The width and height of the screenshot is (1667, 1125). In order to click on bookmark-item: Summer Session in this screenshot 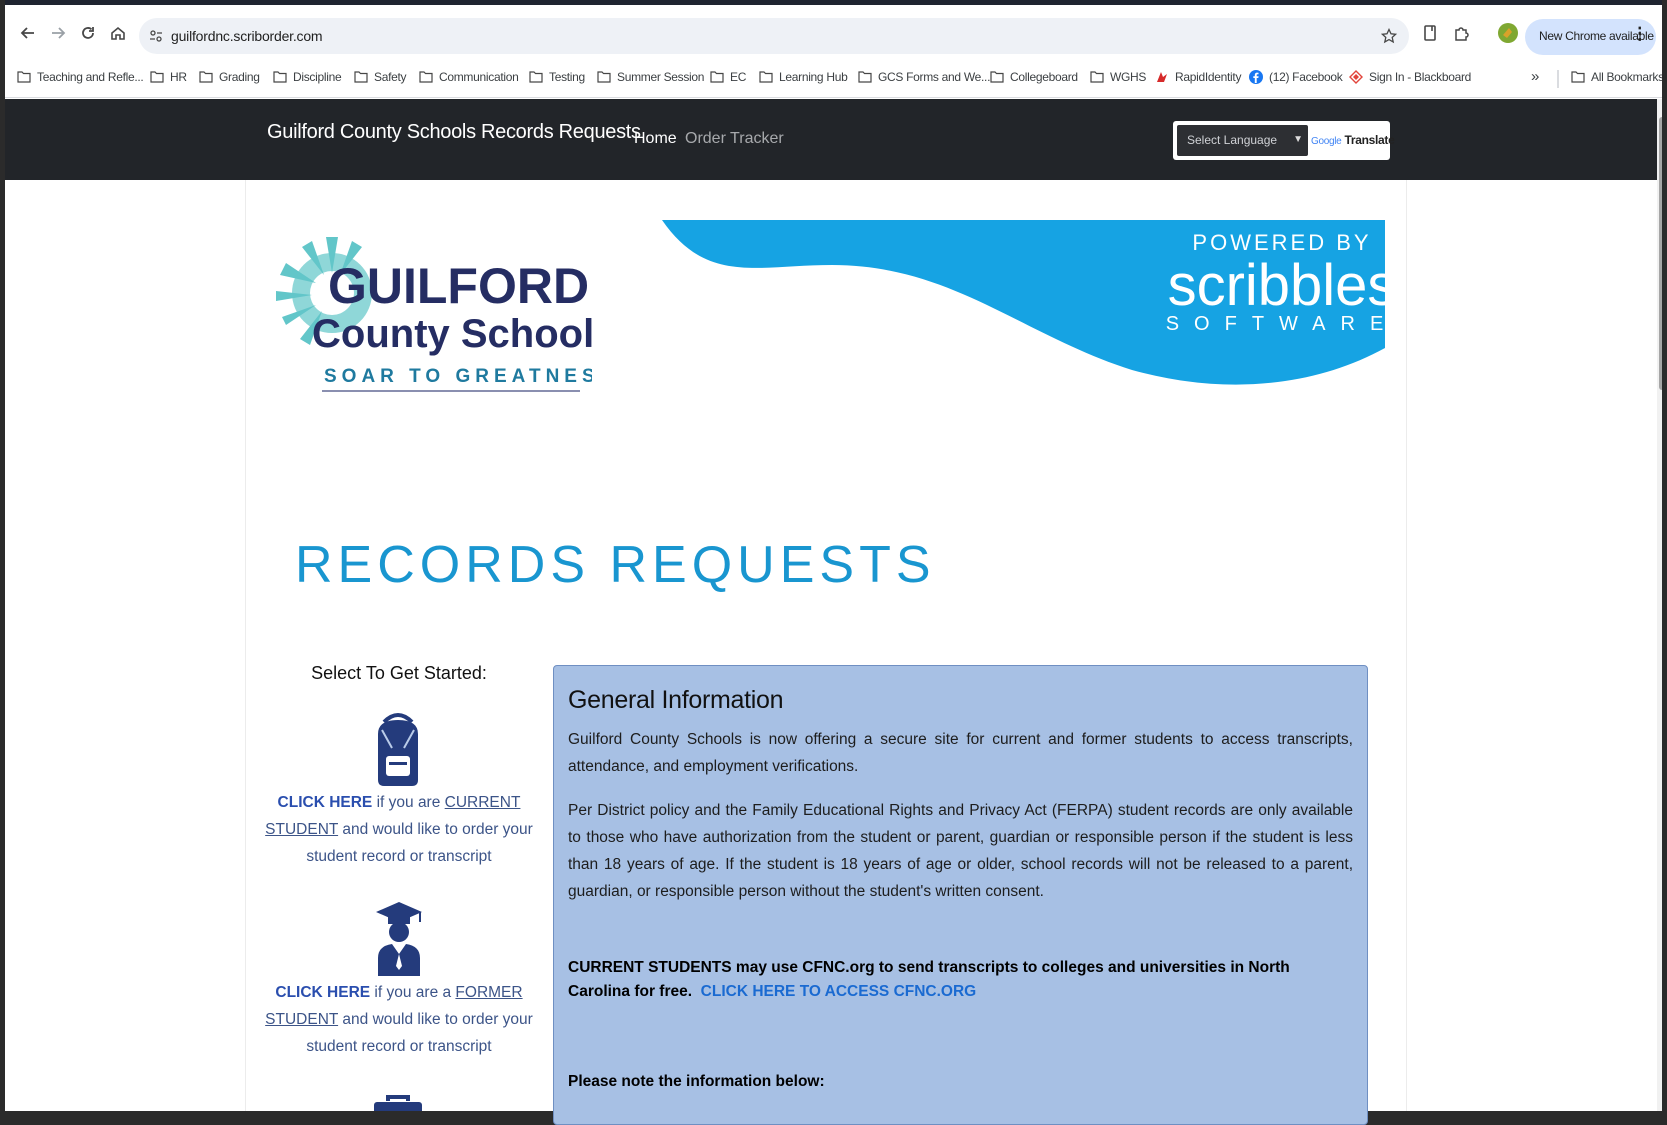, I will do `click(650, 77)`.